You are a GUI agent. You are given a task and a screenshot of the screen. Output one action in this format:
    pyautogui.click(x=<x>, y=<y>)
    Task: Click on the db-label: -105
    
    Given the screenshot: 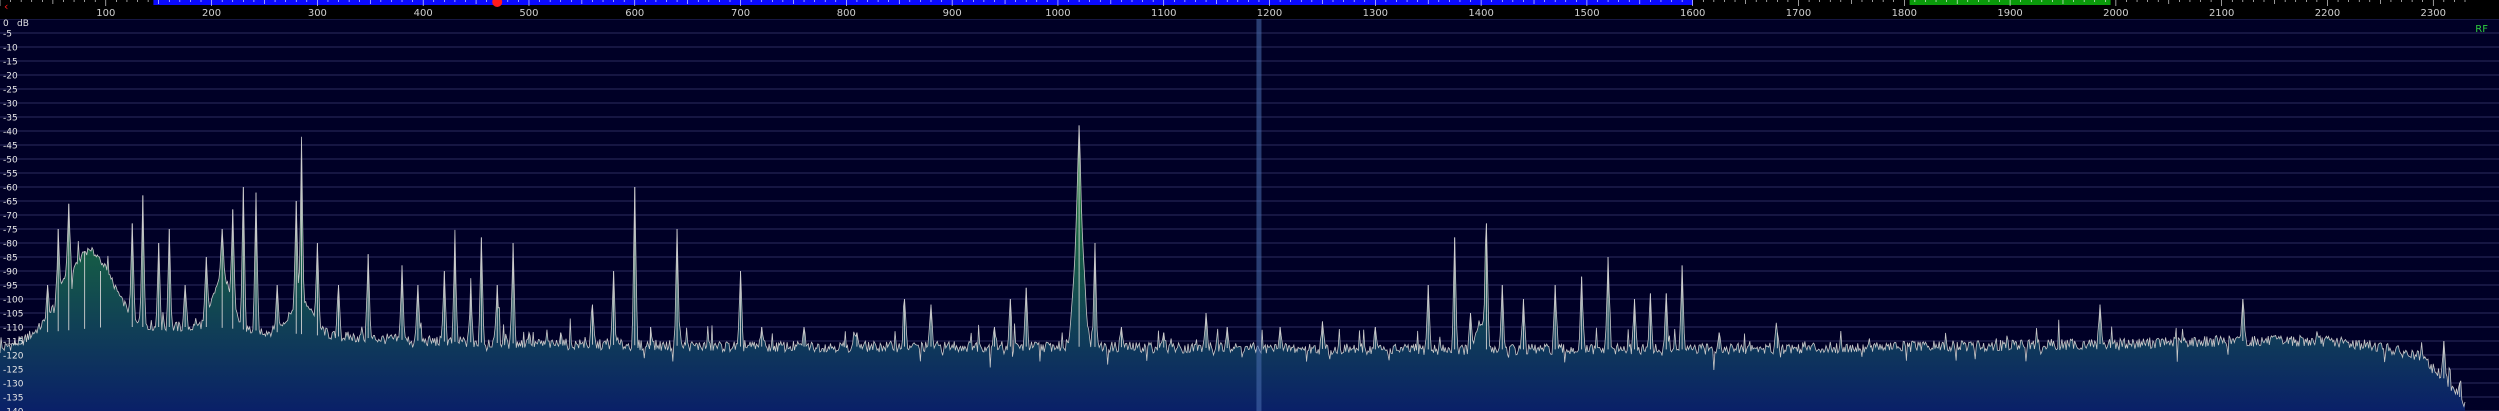 What is the action you would take?
    pyautogui.click(x=13, y=315)
    